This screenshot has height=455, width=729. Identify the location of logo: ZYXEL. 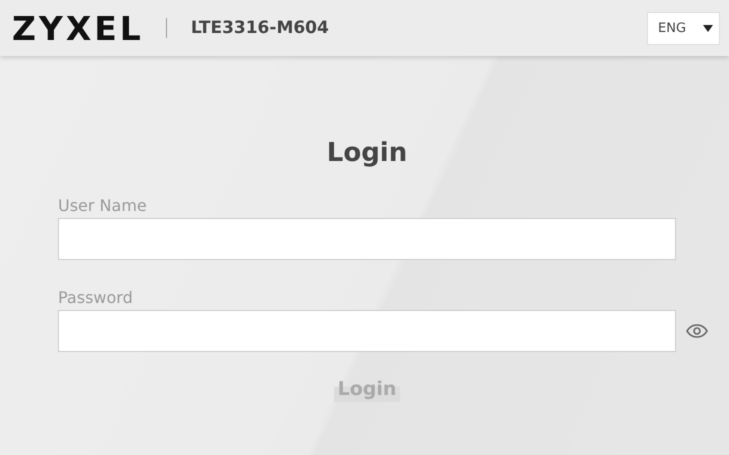
(78, 28).